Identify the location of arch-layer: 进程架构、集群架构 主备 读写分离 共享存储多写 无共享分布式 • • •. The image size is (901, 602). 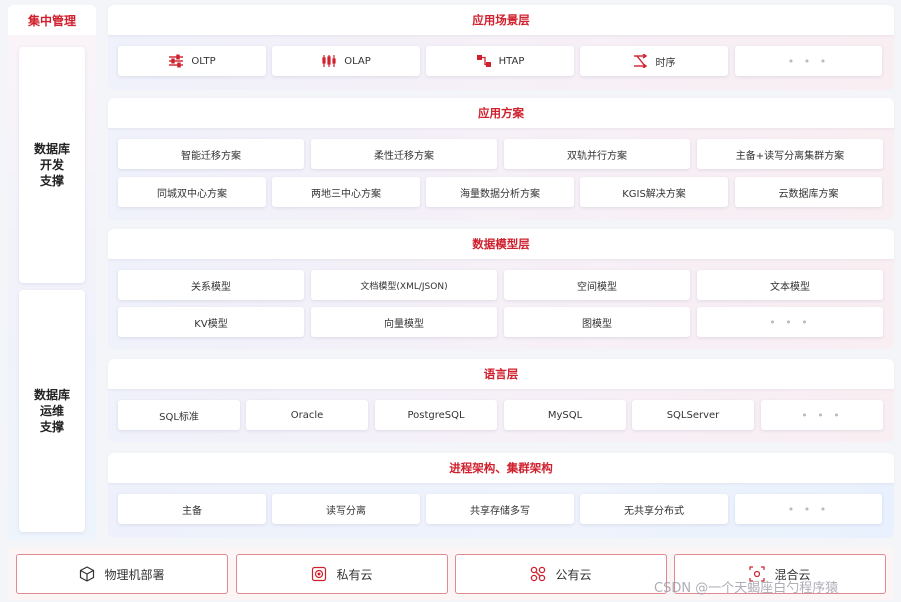
(501, 495).